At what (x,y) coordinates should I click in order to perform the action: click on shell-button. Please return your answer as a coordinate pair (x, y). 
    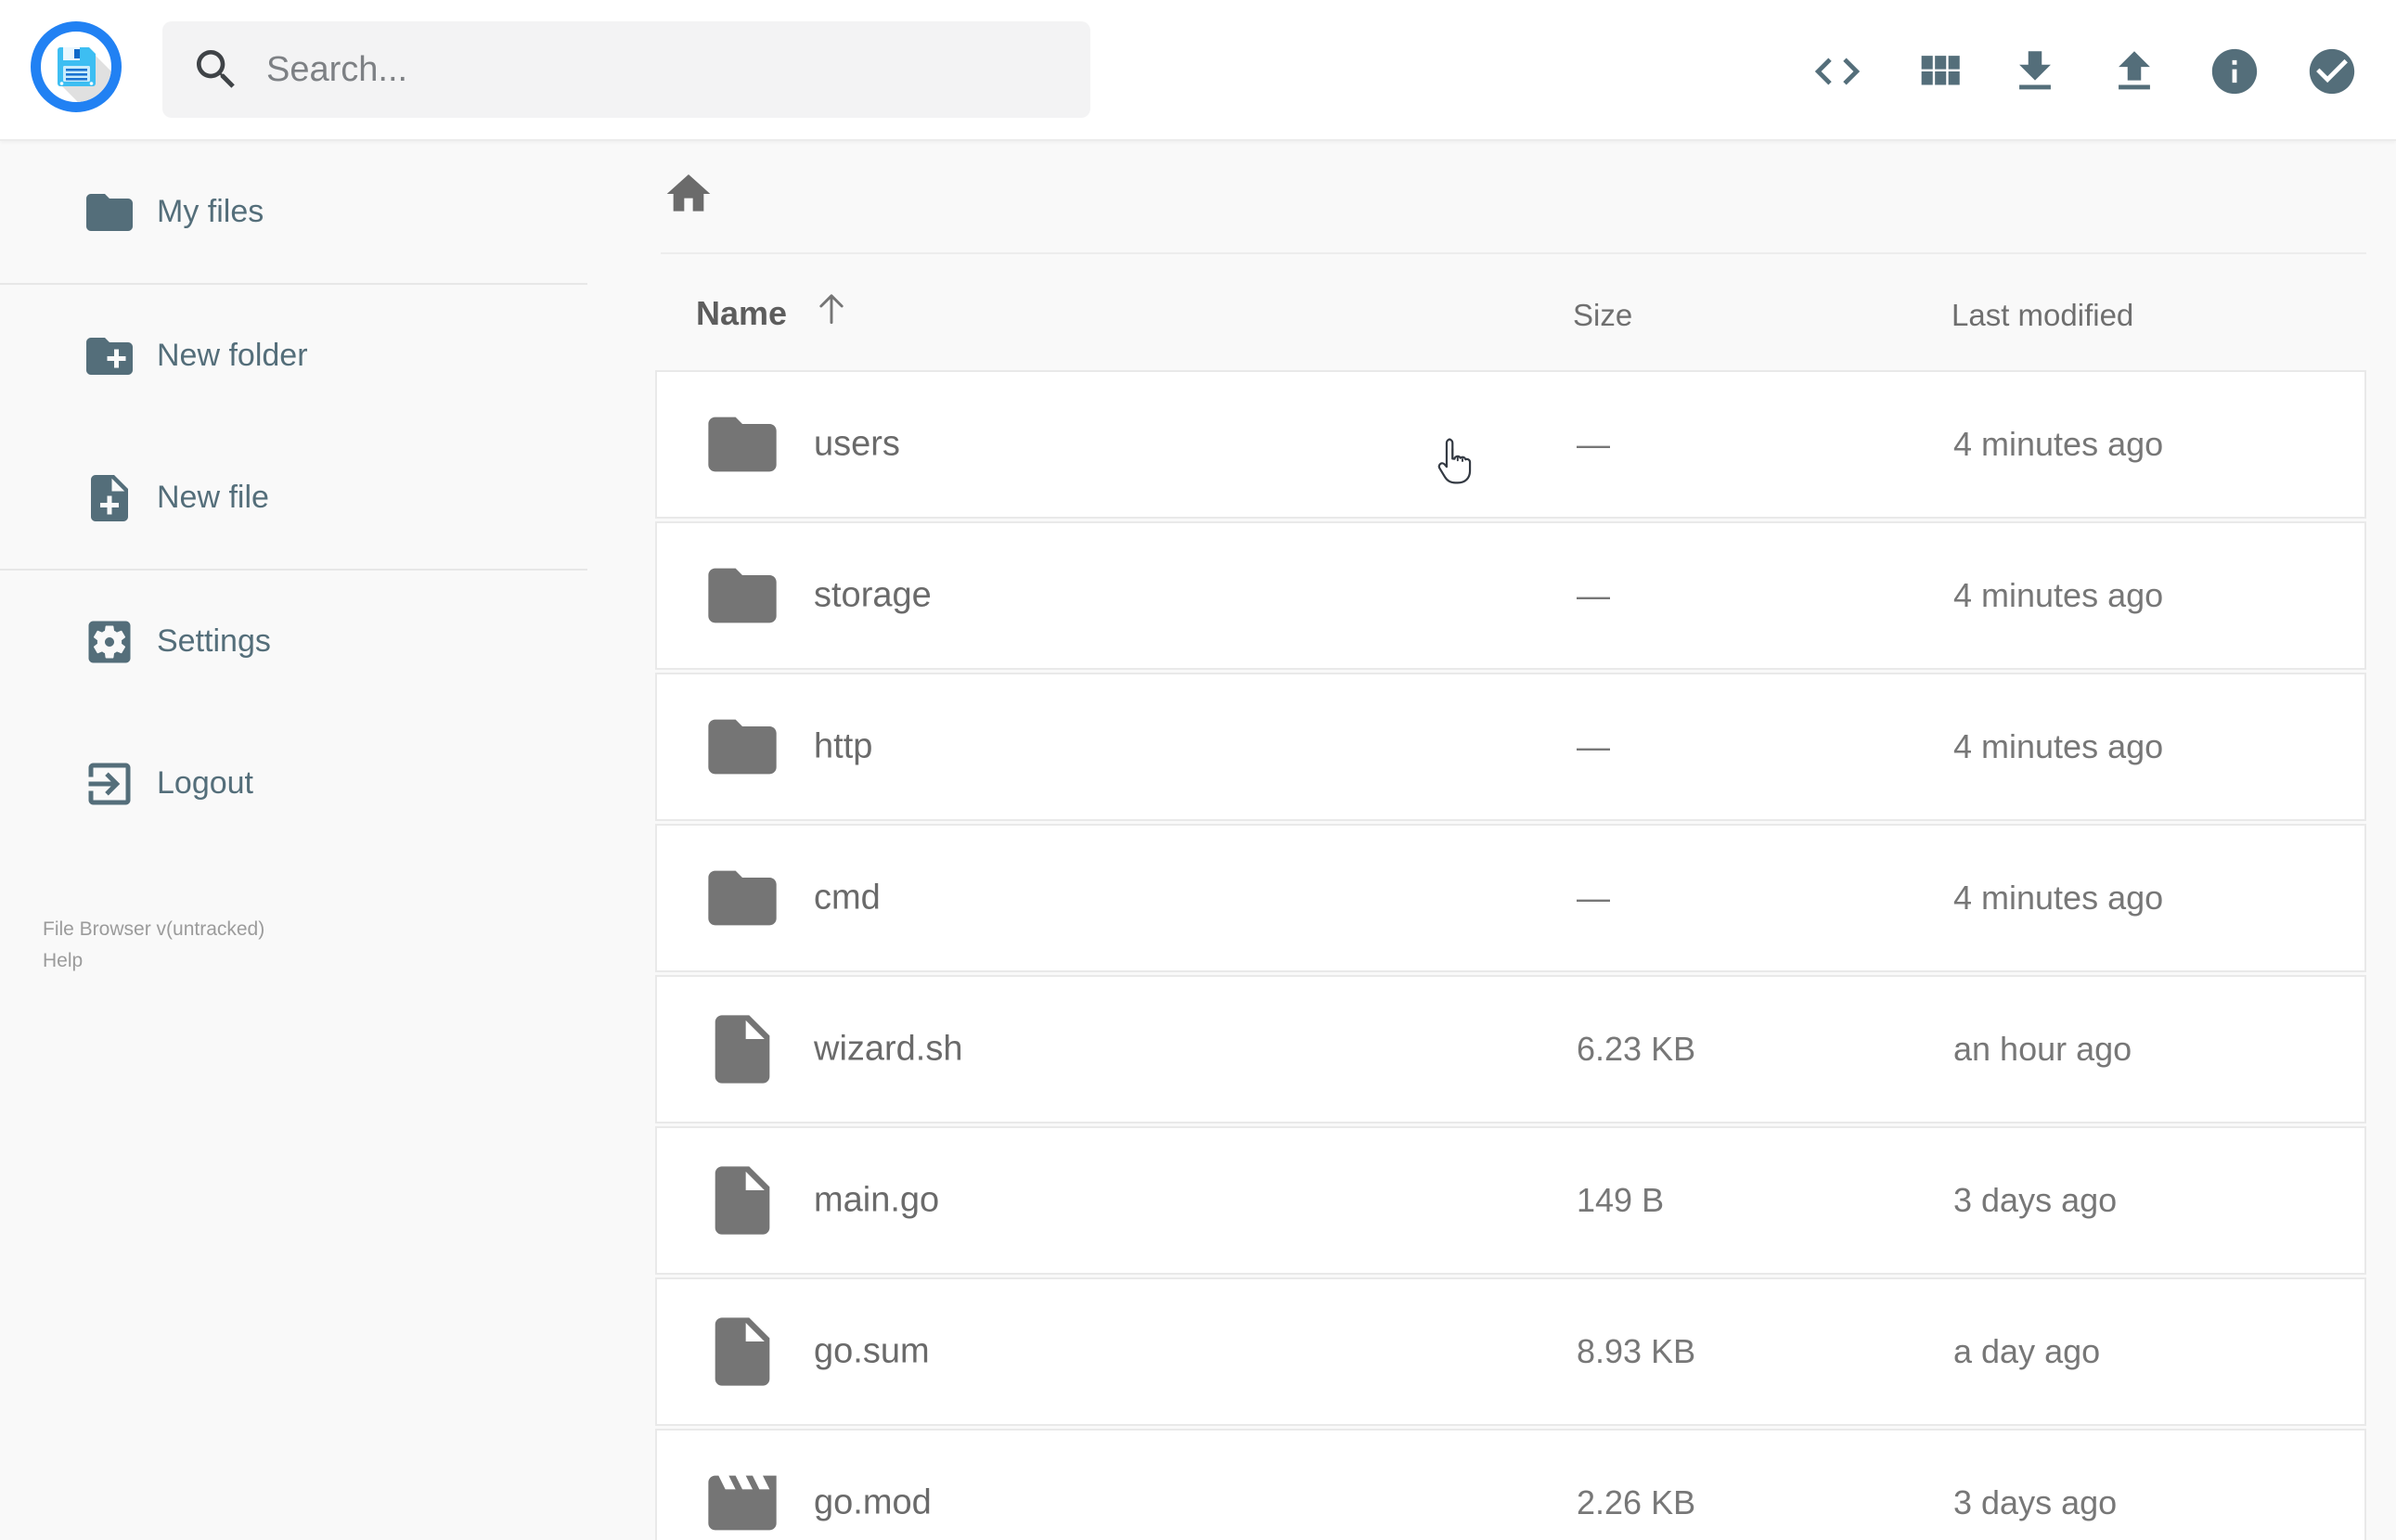
    Looking at the image, I should click on (1837, 71).